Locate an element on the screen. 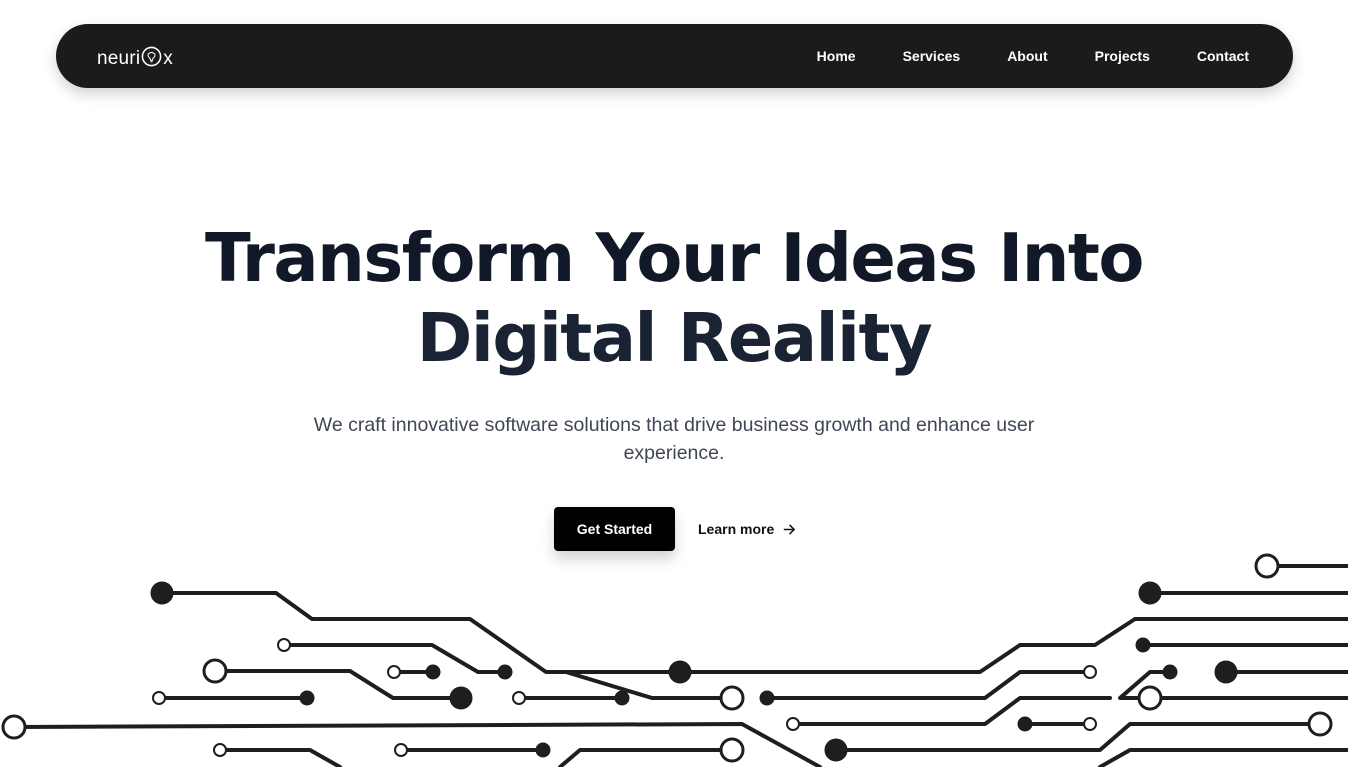 This screenshot has height=767, width=1348. learn-more-label: Learn more is located at coordinates (736, 529).